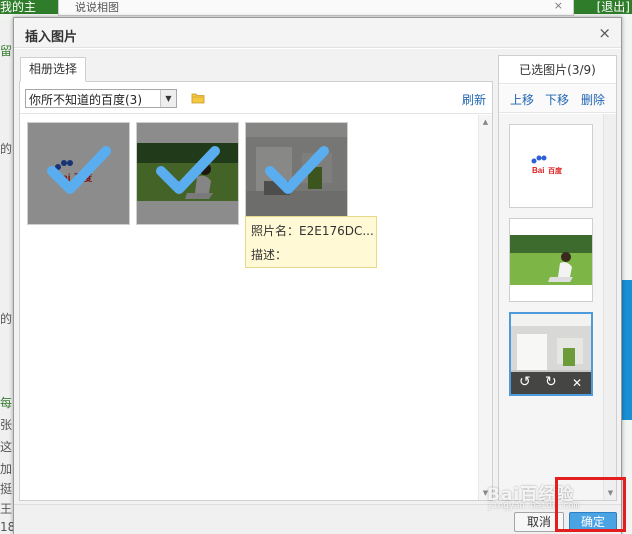  I want to click on selected-images-title: 已选图片(3/9), so click(557, 70).